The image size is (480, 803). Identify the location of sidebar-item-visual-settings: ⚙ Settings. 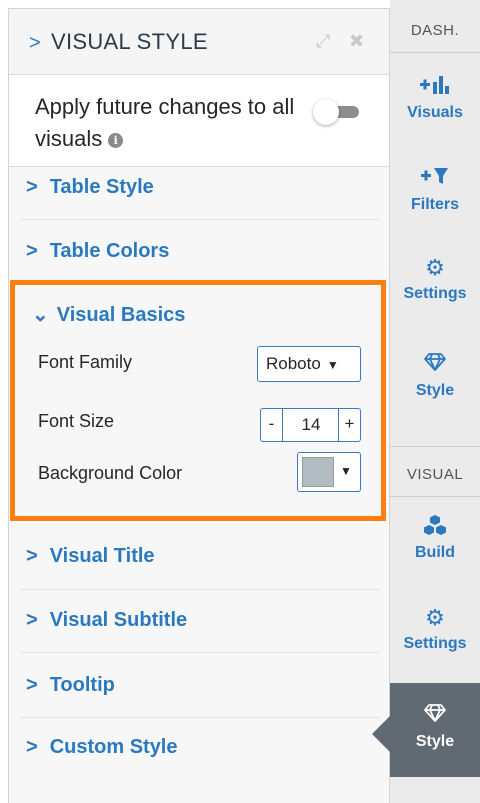
(435, 629).